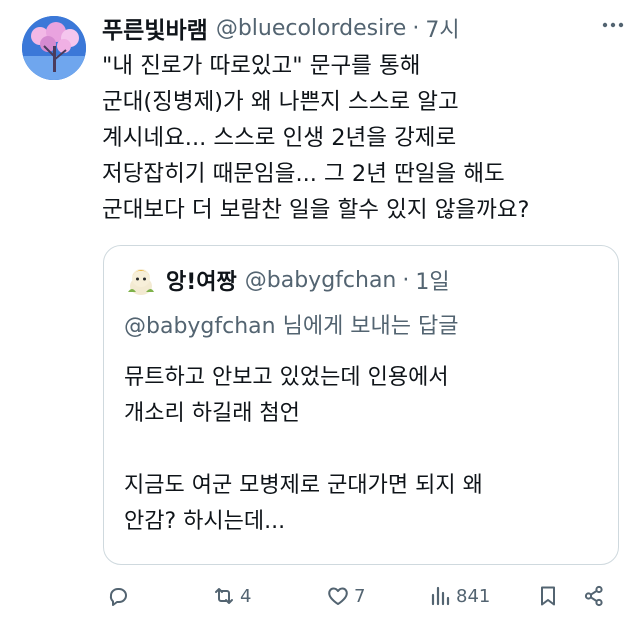 This screenshot has height=622, width=640. Describe the element at coordinates (201, 282) in the screenshot. I see `quoted-author-display-name: 앙!여짱` at that location.